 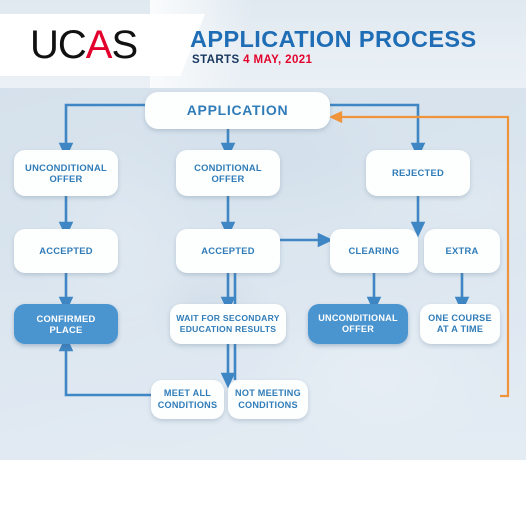 I want to click on start-date-line: STARTS 4 MAY, 2021, so click(x=252, y=60).